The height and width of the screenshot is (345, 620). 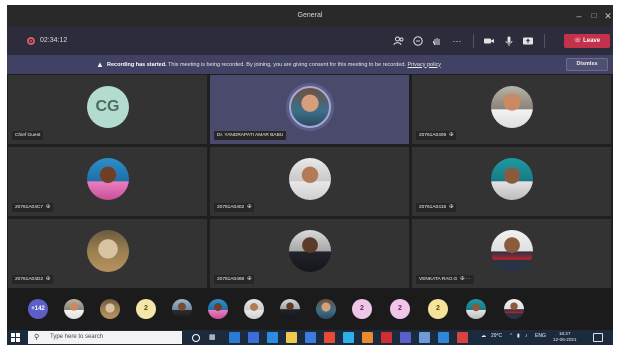 I want to click on participant-name-tag: Dr. YANDRAPATI AMAR BABU, so click(x=250, y=135).